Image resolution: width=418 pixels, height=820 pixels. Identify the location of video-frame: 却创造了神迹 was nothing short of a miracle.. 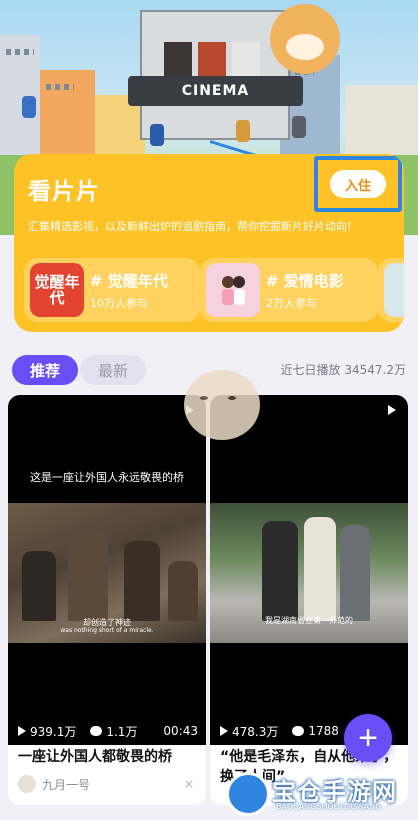
(107, 573).